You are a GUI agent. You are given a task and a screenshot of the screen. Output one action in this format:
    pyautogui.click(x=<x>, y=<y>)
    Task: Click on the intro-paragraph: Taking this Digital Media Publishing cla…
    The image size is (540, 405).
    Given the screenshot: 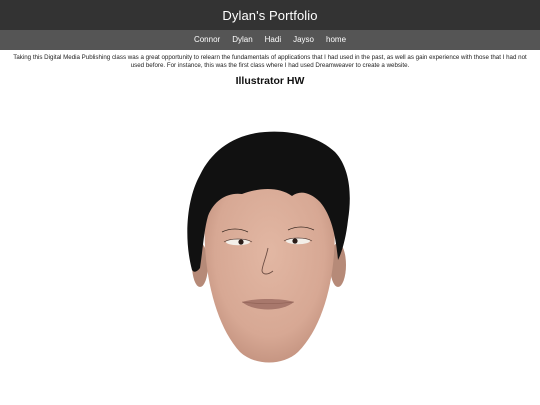 What is the action you would take?
    pyautogui.click(x=270, y=61)
    